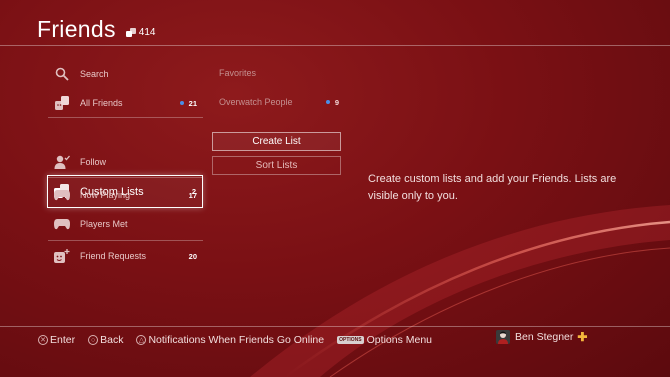  I want to click on footer-divider, so click(335, 326).